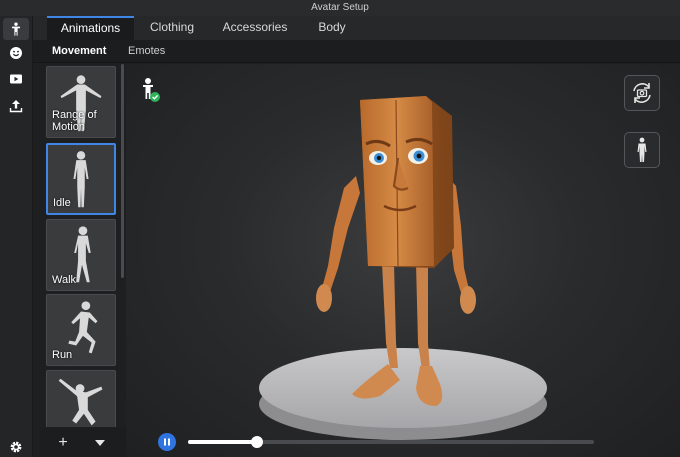 Image resolution: width=680 pixels, height=457 pixels. What do you see at coordinates (62, 355) in the screenshot?
I see `animation-card-label: Run` at bounding box center [62, 355].